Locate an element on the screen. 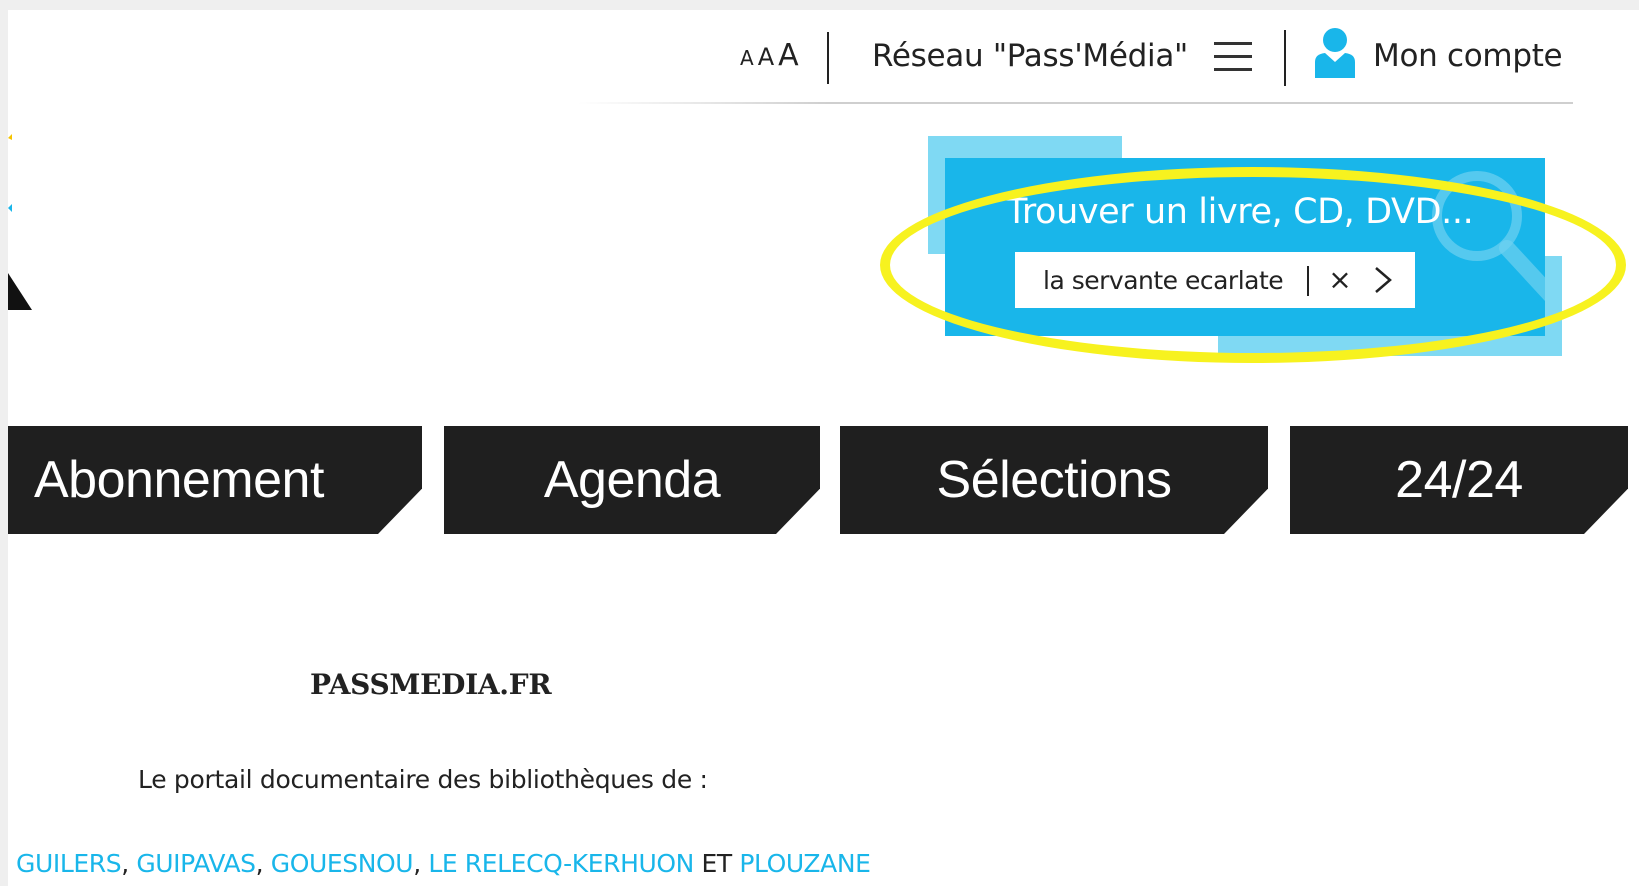  font-size-controls: A A A is located at coordinates (769, 55).